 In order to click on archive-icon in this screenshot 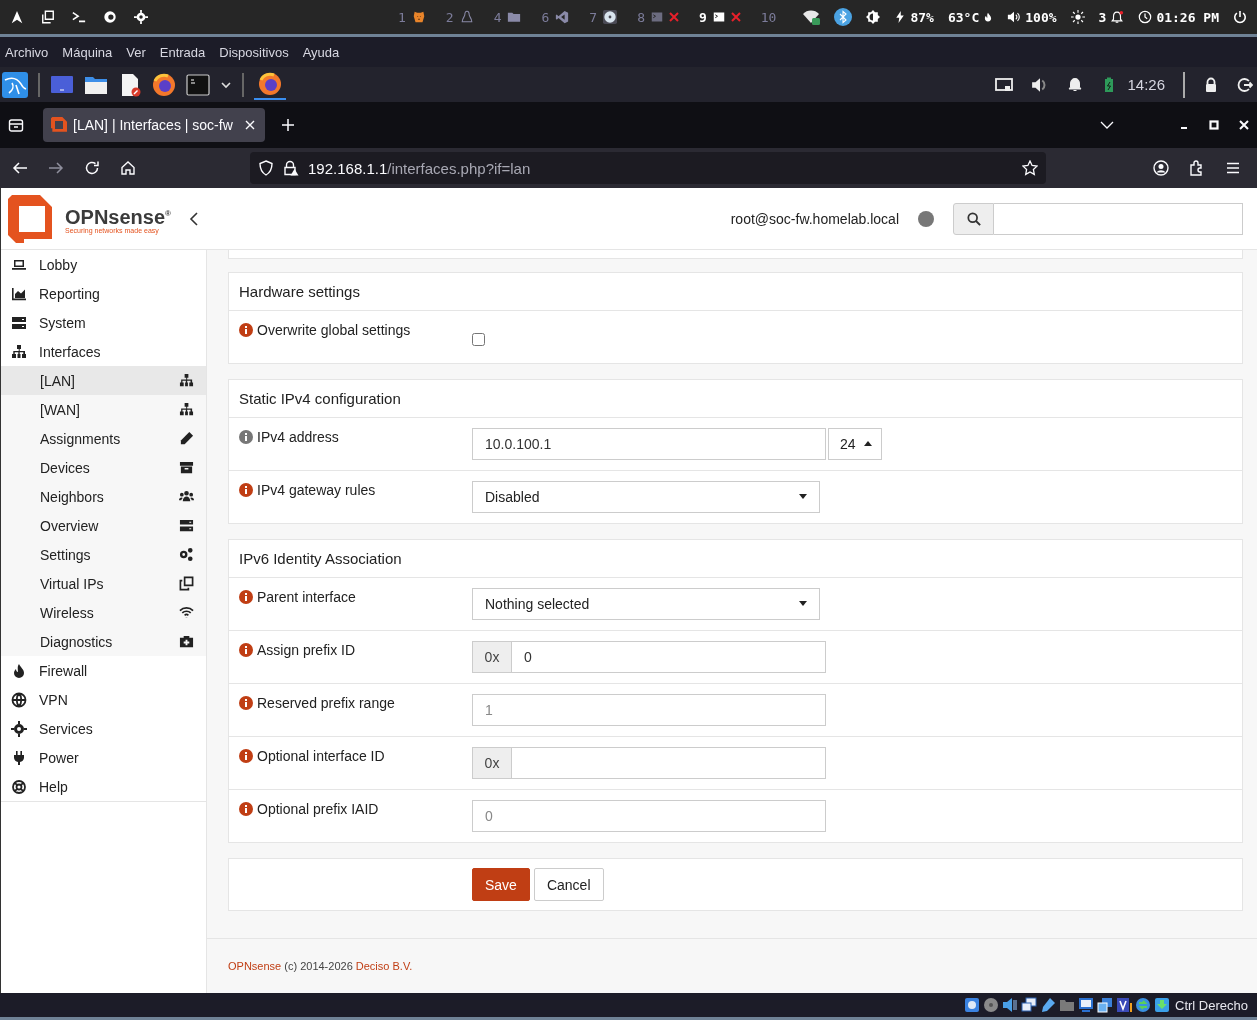, I will do `click(186, 467)`.